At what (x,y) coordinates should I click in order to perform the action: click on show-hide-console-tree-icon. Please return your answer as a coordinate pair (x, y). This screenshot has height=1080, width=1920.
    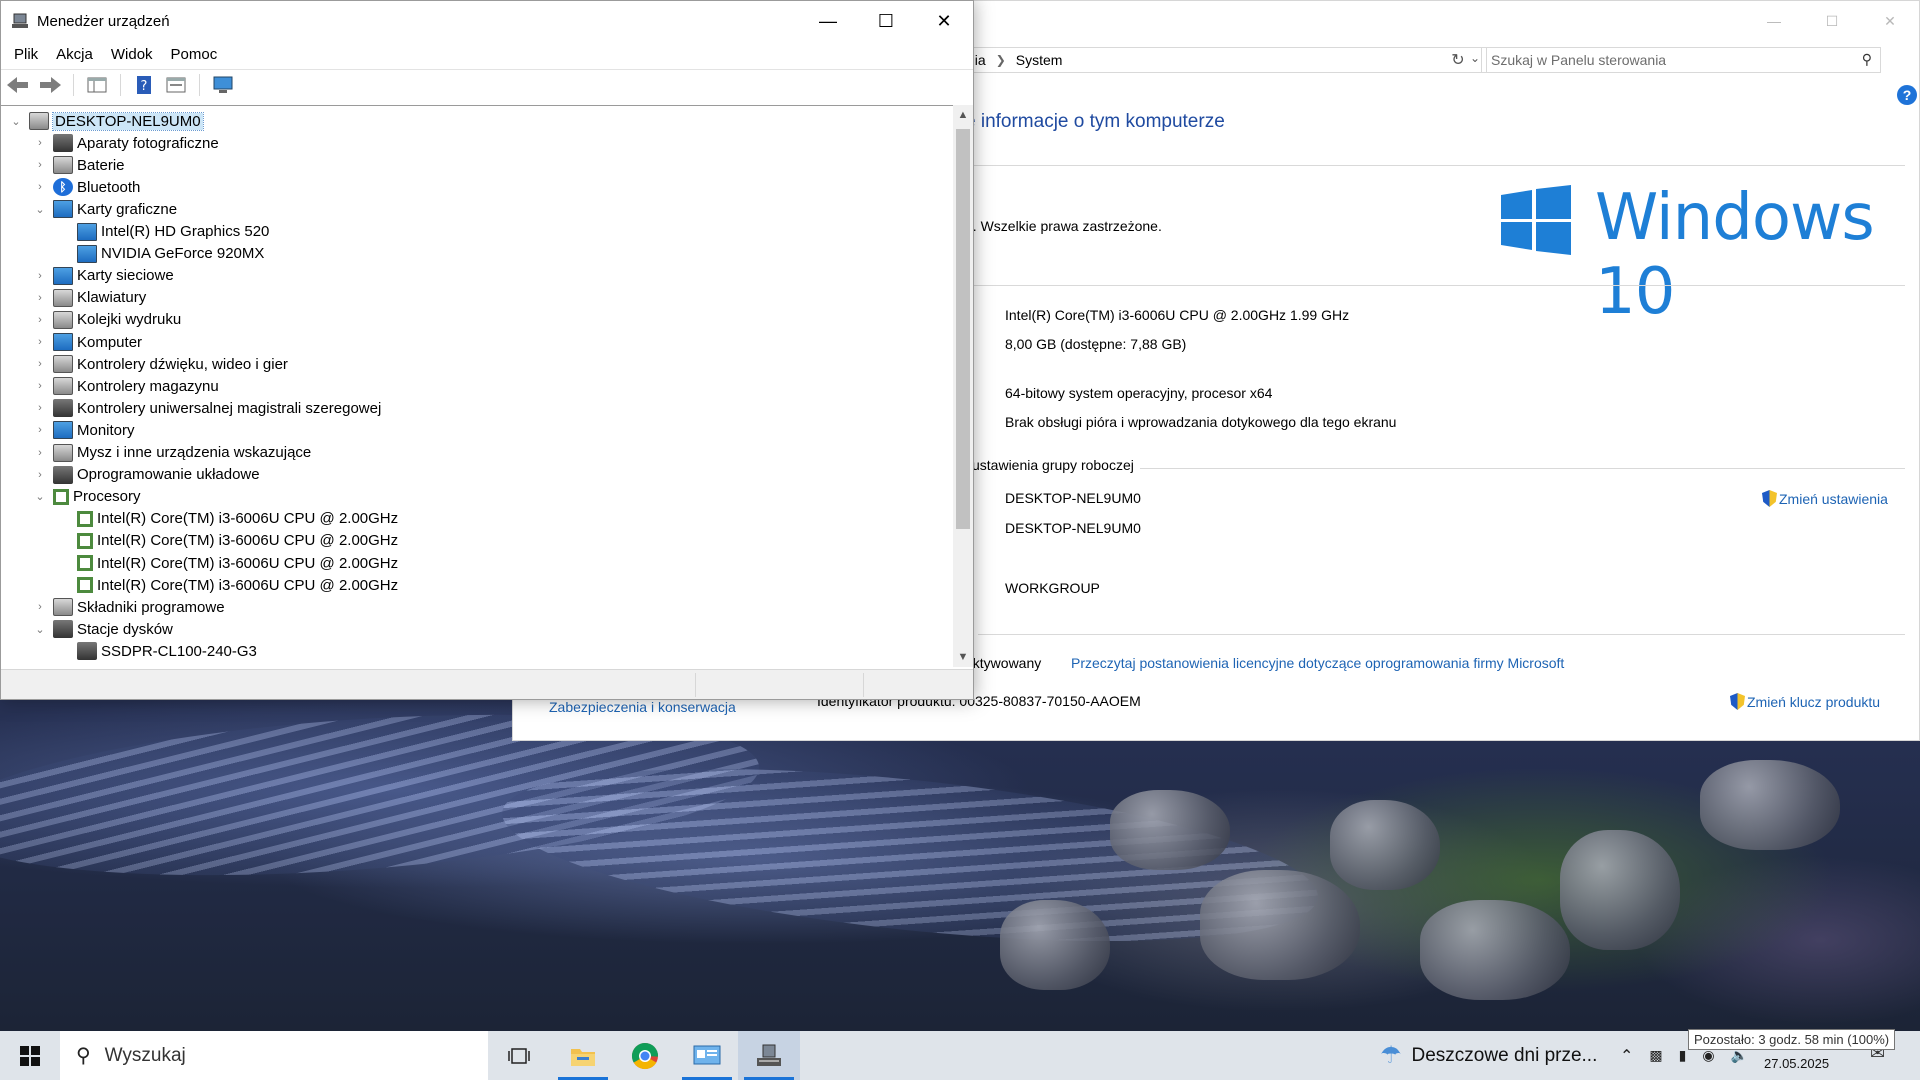
    Looking at the image, I should click on (97, 85).